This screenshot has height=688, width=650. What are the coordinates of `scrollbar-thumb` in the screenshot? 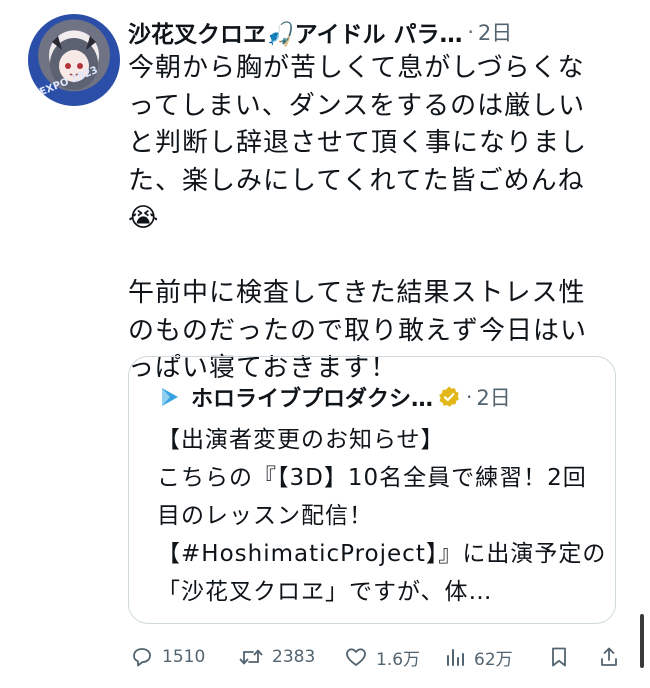 It's located at (642, 641).